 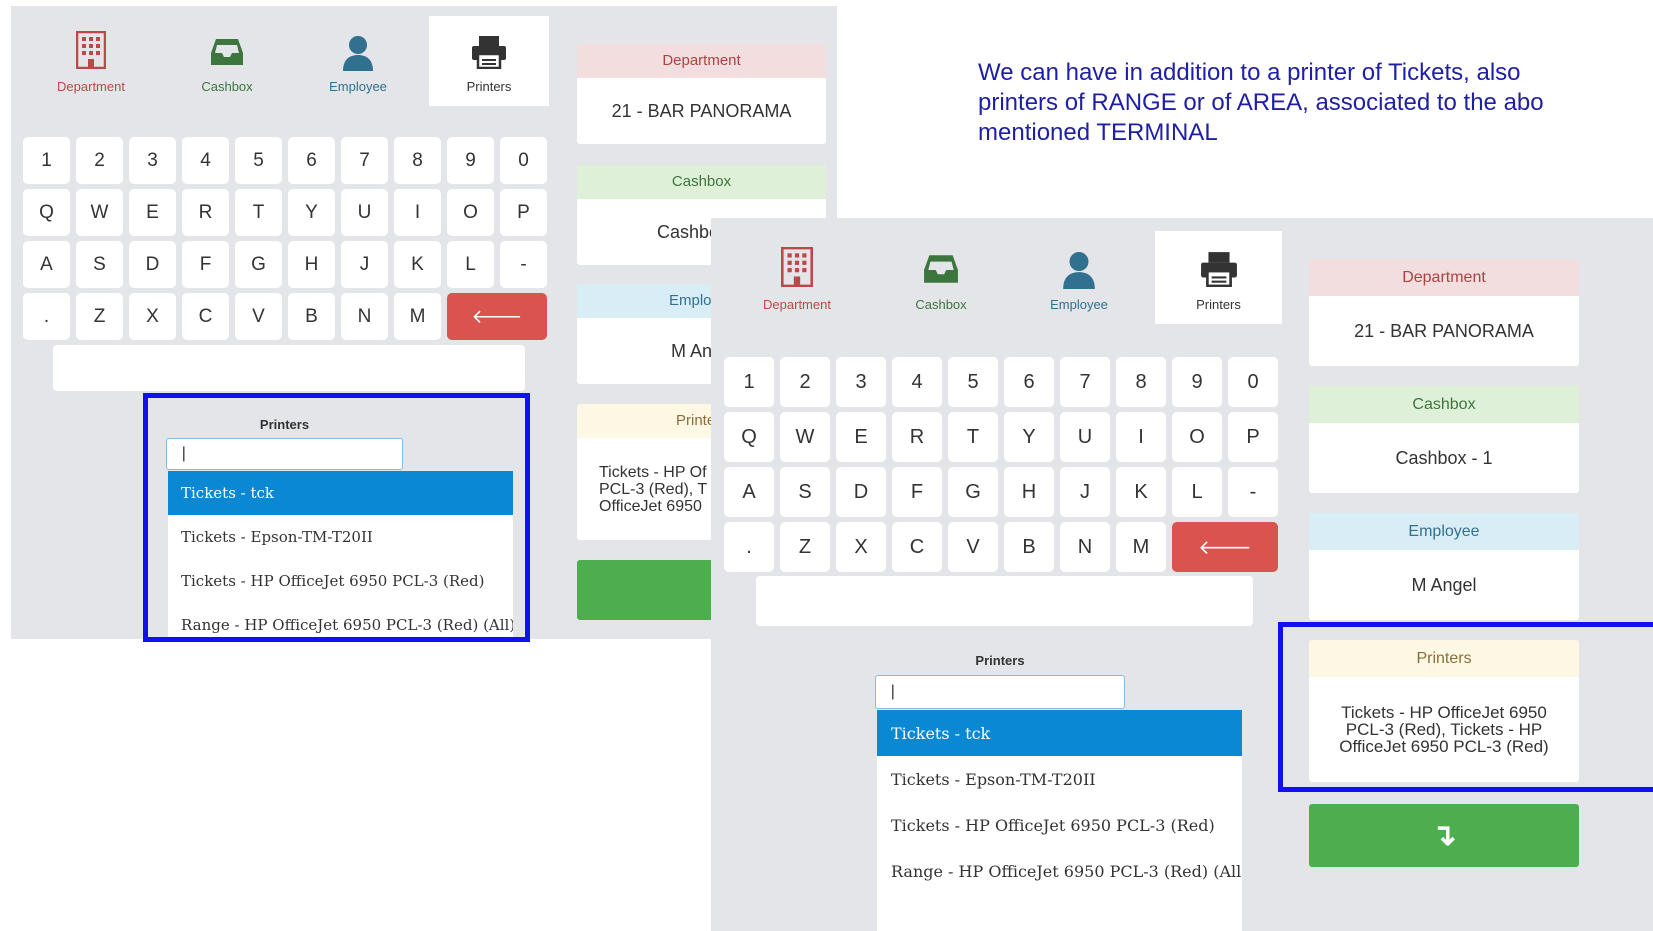 I want to click on confirm-button: ↴, so click(x=1444, y=835).